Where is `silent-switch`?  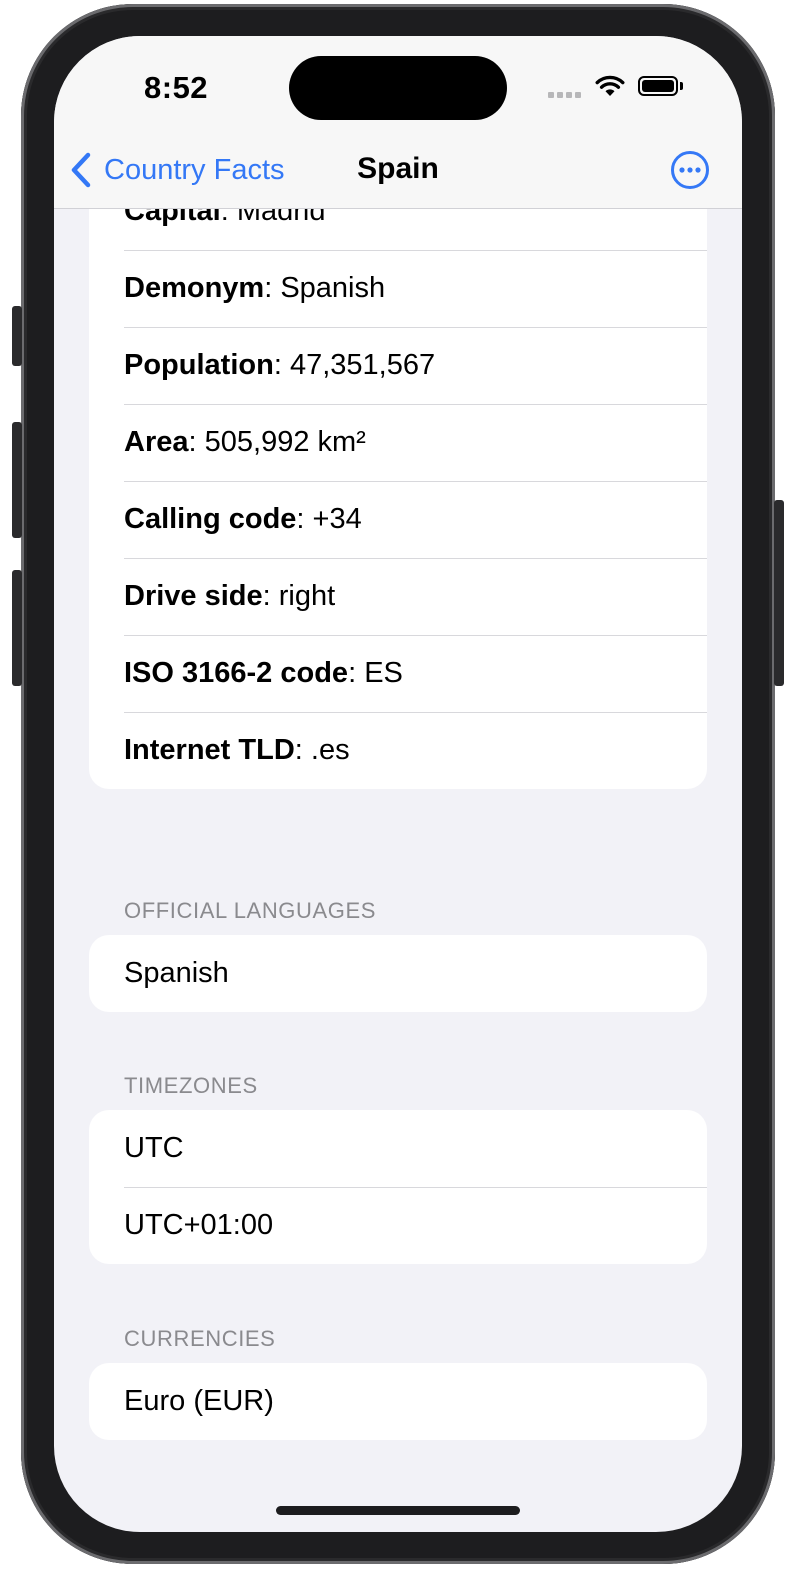 silent-switch is located at coordinates (17, 336).